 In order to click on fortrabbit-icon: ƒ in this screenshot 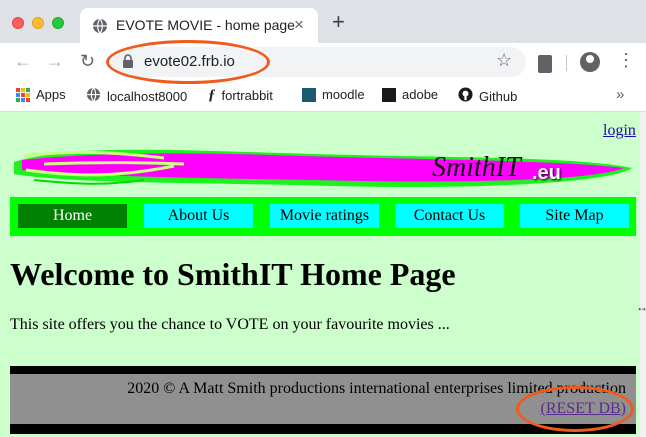, I will do `click(212, 95)`.